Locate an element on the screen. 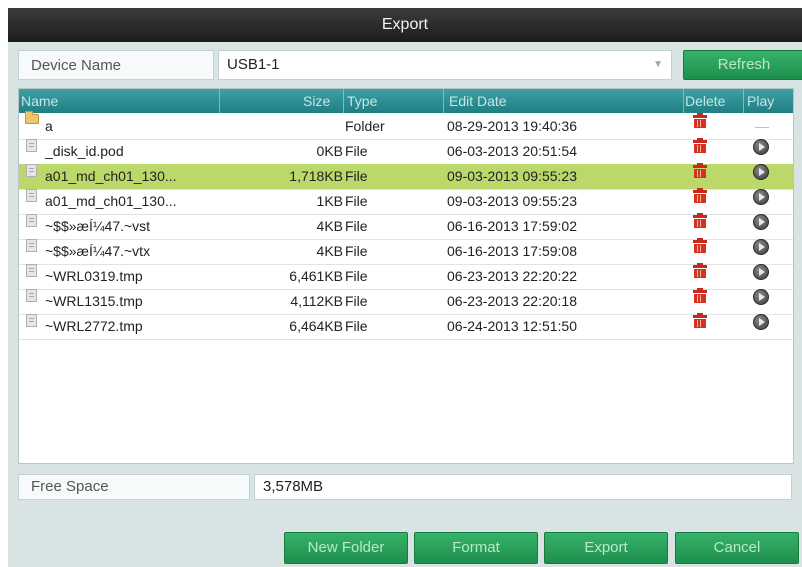 This screenshot has height=567, width=802. file-edit-date: 06-16-2013 17:59:08 is located at coordinates (512, 251).